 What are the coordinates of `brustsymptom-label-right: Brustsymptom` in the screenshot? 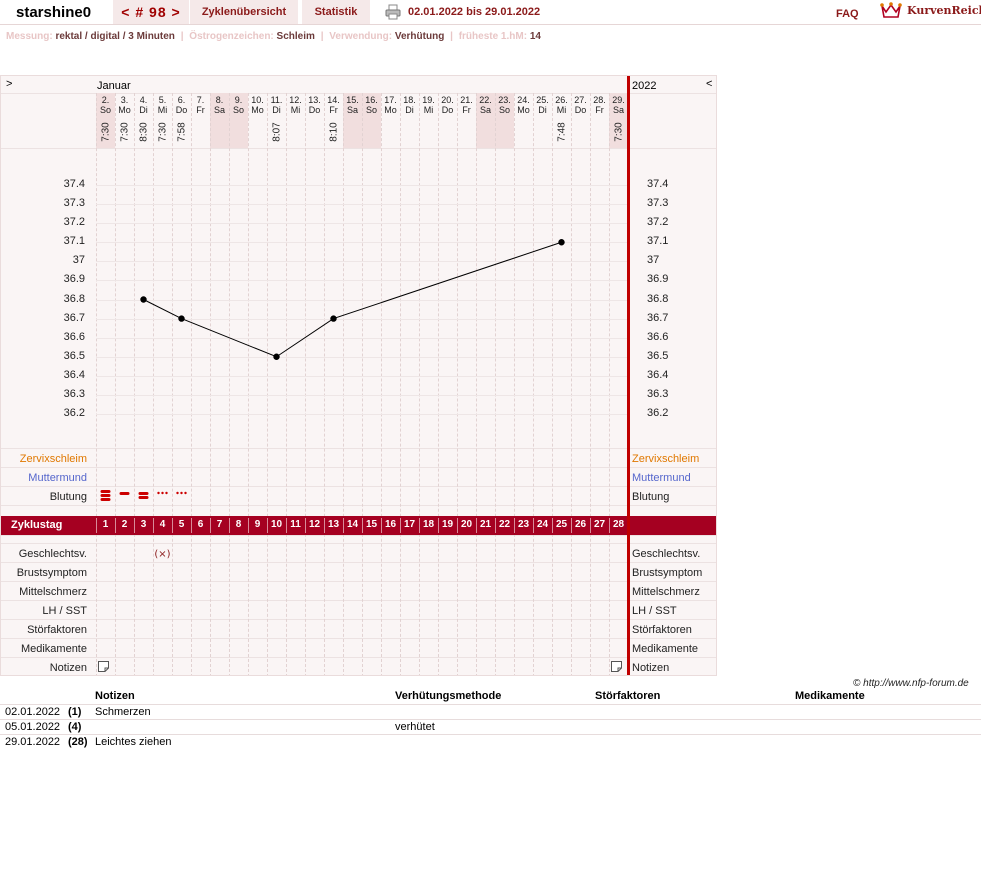 It's located at (667, 573).